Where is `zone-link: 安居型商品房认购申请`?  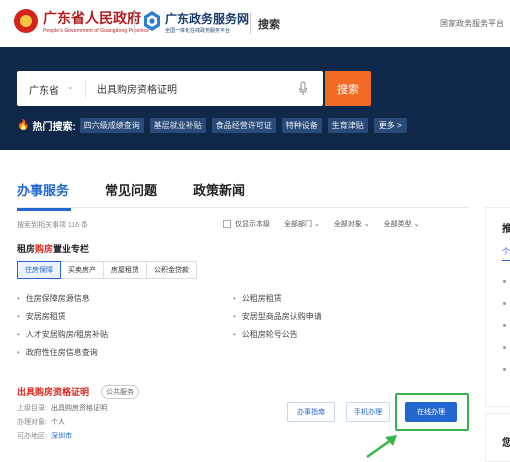
zone-link: 安居型商品房认购申请 is located at coordinates (277, 316).